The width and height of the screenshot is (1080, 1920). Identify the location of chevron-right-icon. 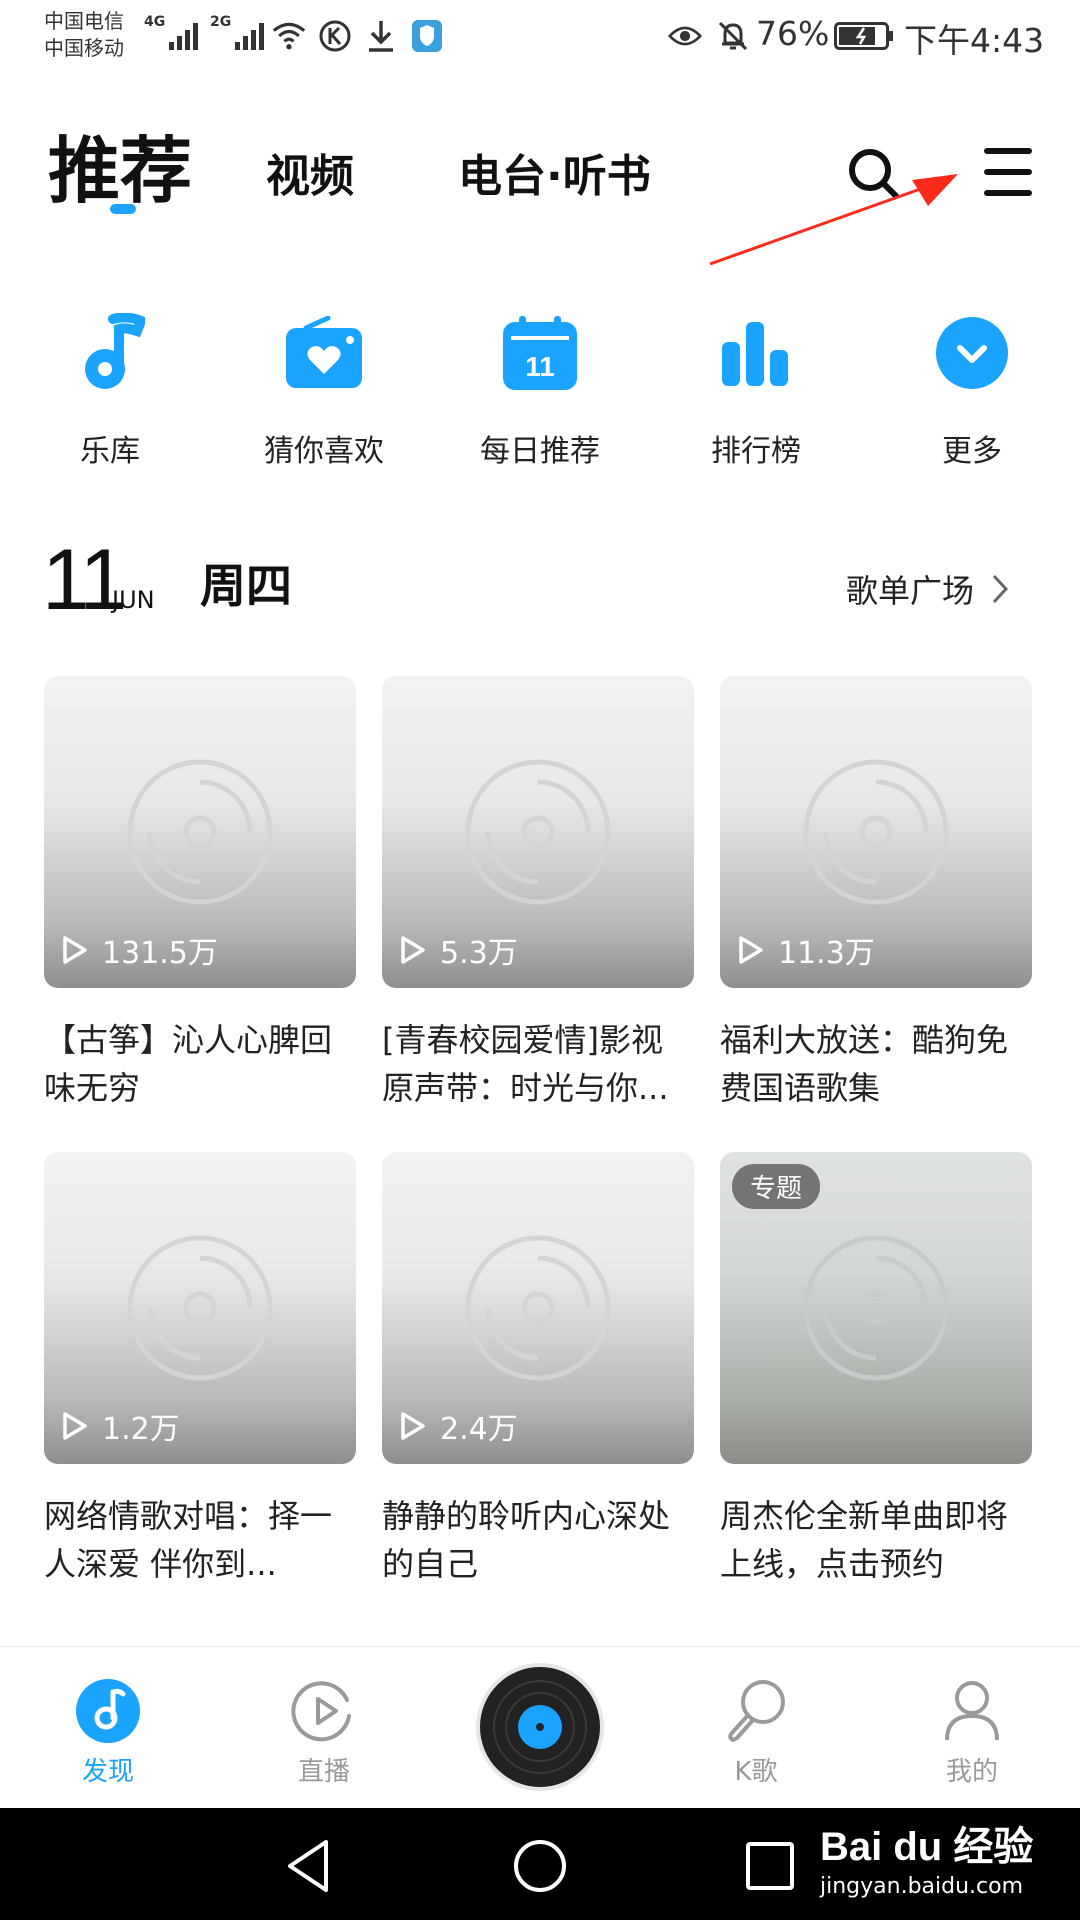
(1000, 589).